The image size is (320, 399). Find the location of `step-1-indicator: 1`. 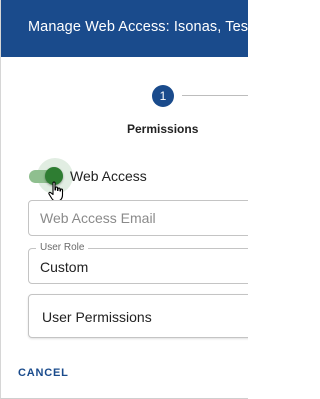

step-1-indicator: 1 is located at coordinates (163, 96).